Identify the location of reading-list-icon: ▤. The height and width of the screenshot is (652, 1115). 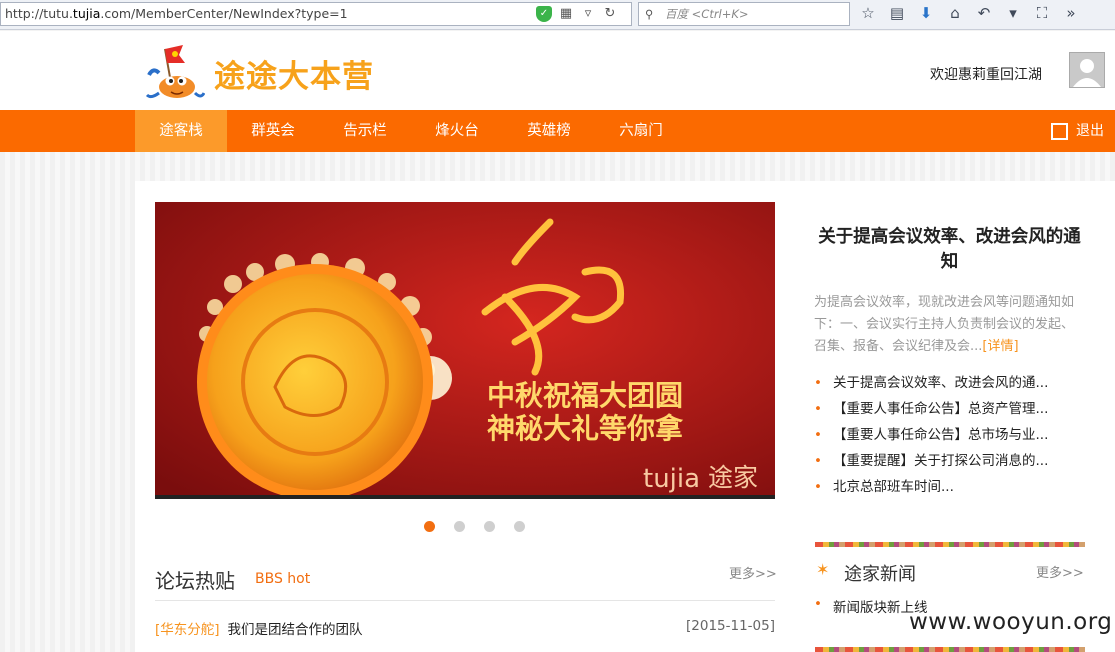
(897, 13).